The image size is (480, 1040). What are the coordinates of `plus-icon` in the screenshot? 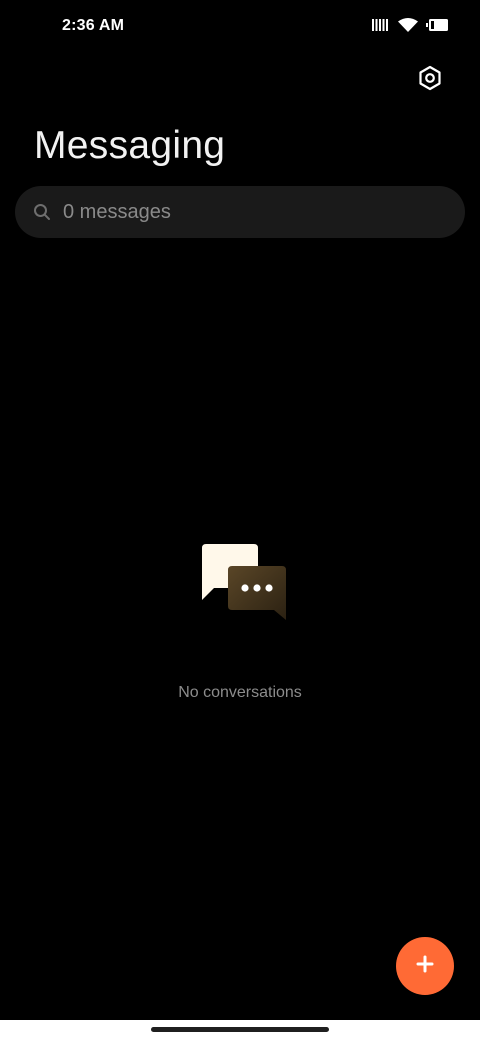 It's located at (425, 966).